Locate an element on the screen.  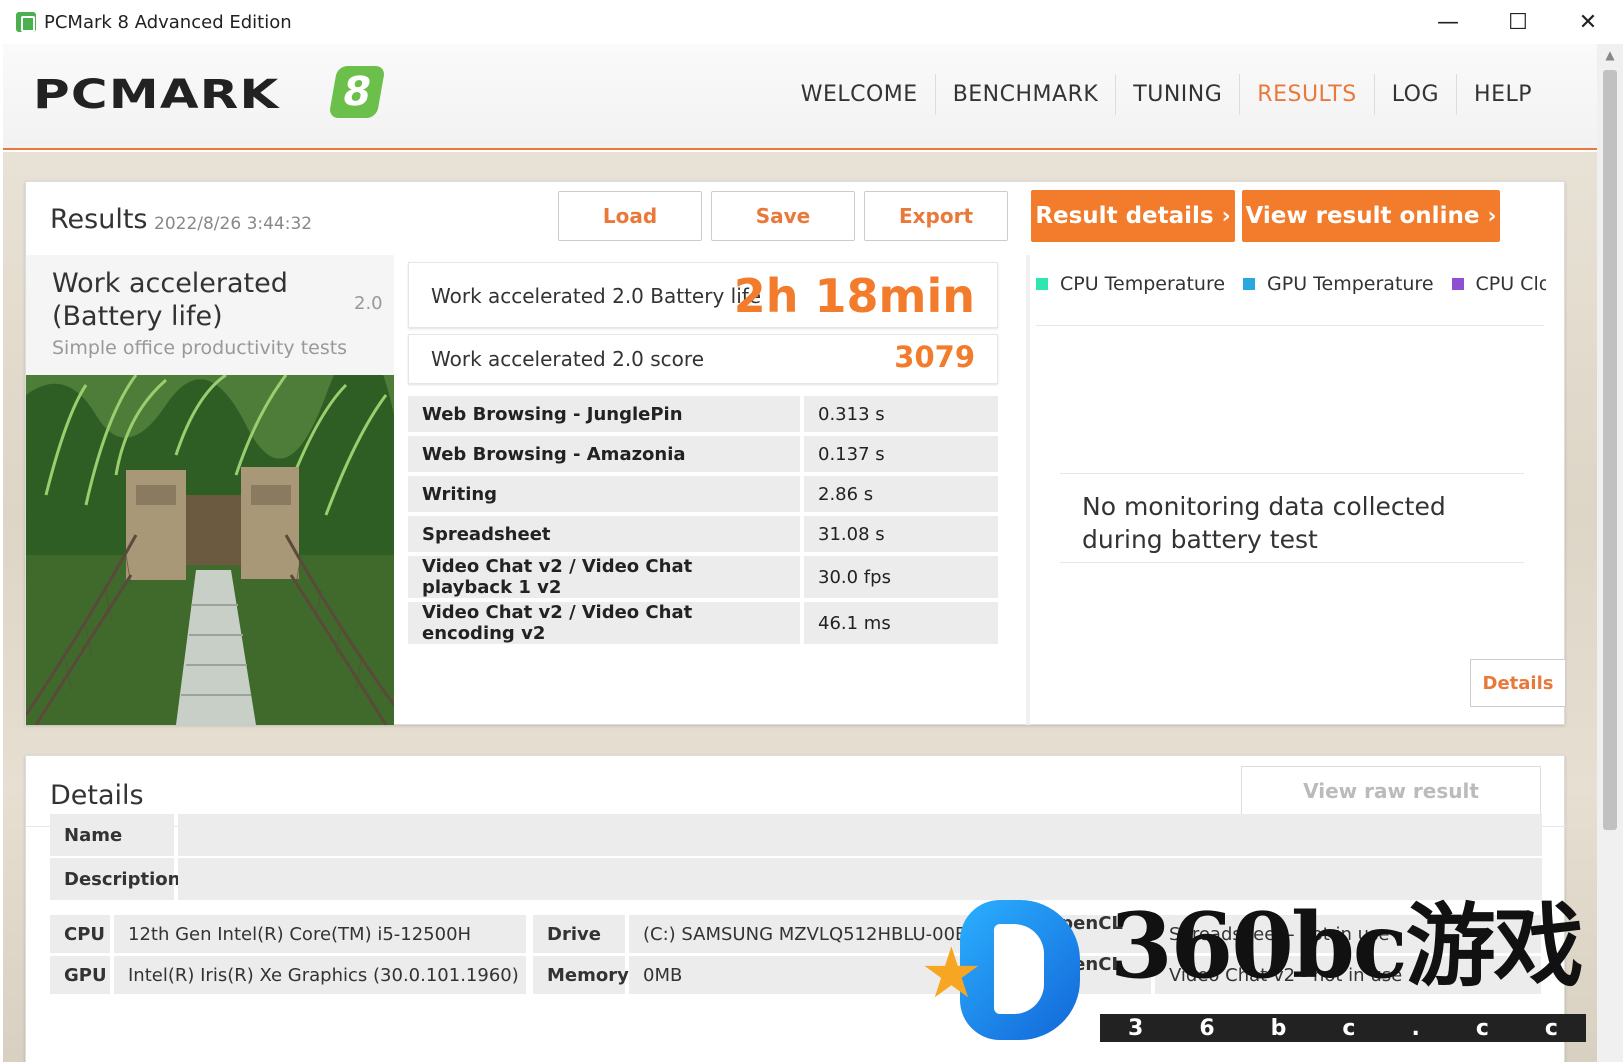
save-button: Save is located at coordinates (783, 216).